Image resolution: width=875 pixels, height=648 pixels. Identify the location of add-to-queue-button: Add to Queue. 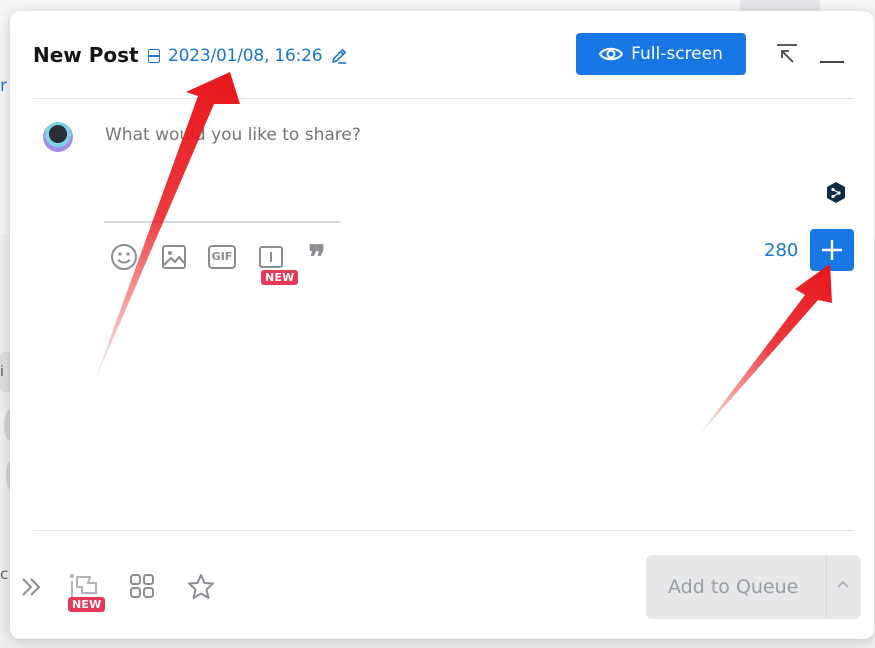
(753, 587).